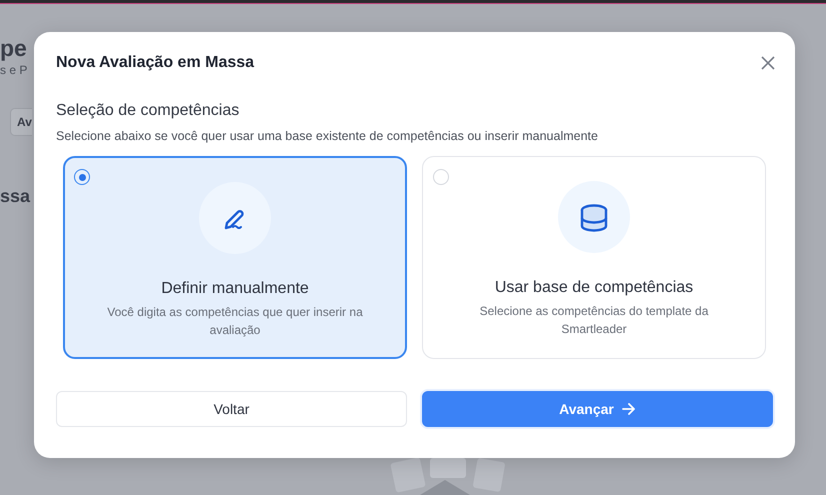  What do you see at coordinates (594, 320) in the screenshot?
I see `option-description: Selecione as competências do template da Smartleader` at bounding box center [594, 320].